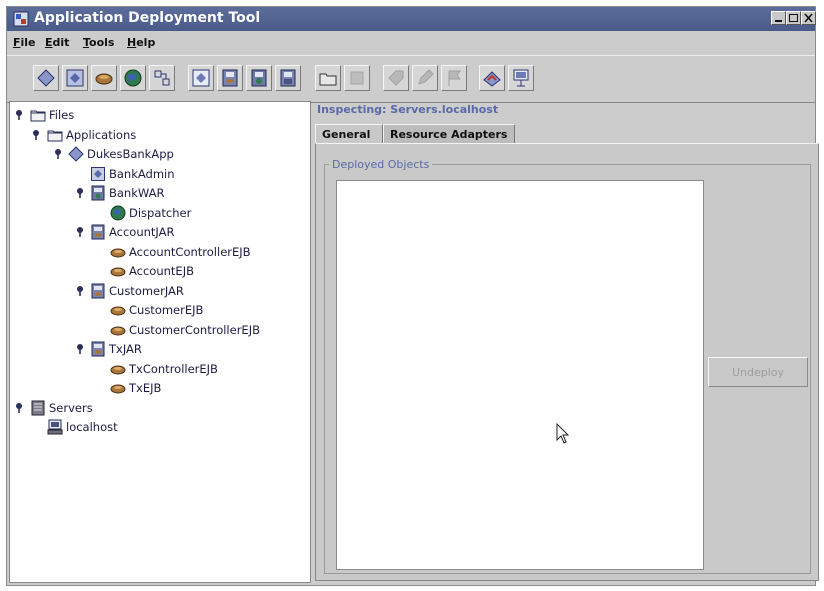  Describe the element at coordinates (161, 271) in the screenshot. I see `tree-node-label: AccountEJB` at that location.